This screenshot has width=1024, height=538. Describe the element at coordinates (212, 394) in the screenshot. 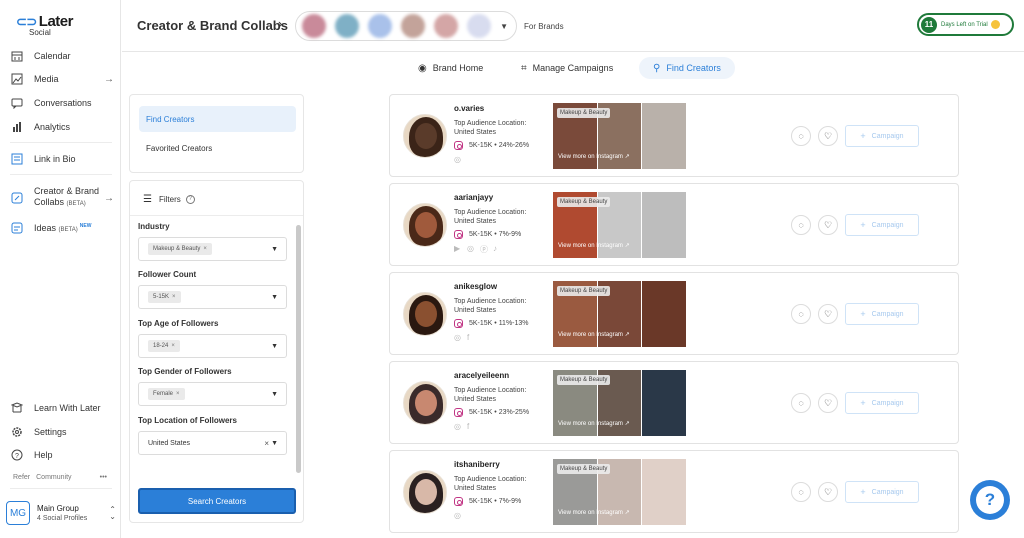

I see `top-gender-select: Female × ▼` at that location.